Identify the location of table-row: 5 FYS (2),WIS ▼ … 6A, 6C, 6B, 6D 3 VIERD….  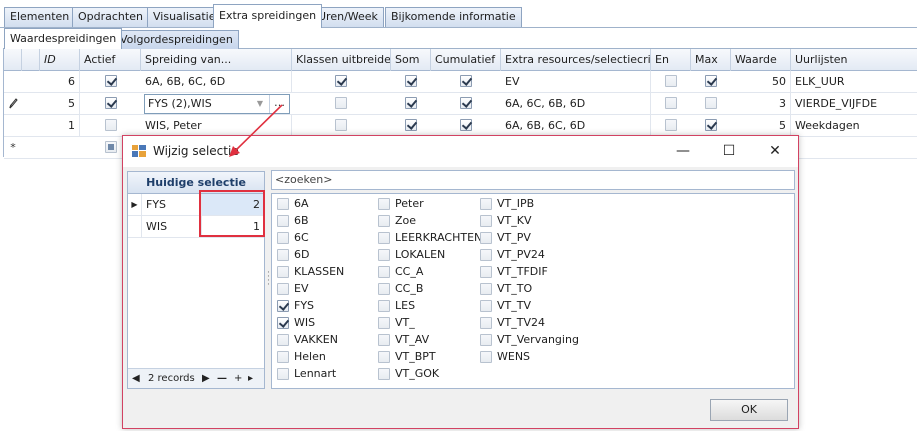
(460, 104).